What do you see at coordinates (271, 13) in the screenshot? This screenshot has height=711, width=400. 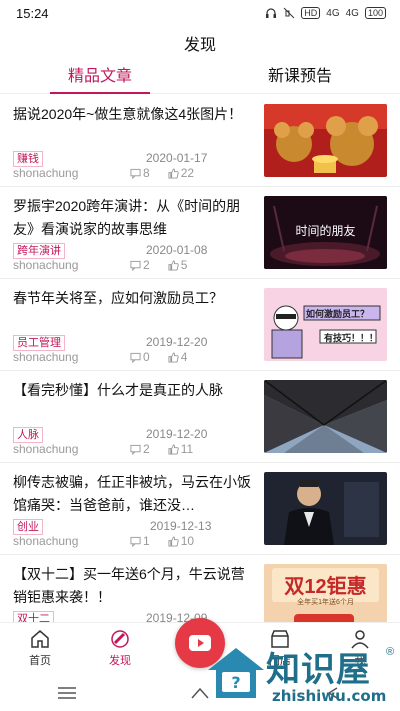 I see `headphones-icon` at bounding box center [271, 13].